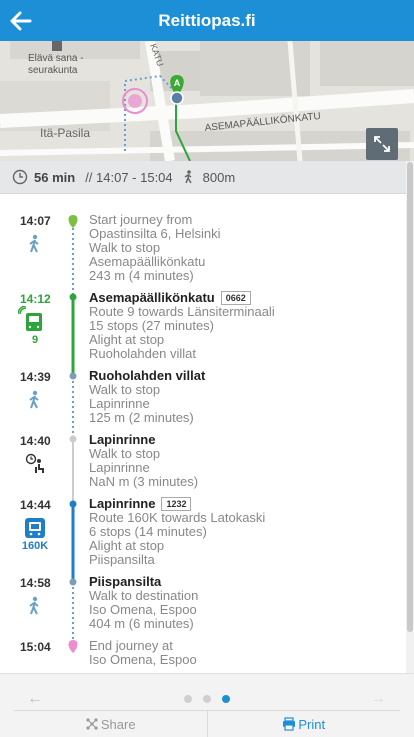 The height and width of the screenshot is (737, 414). I want to click on expand-icon, so click(382, 144).